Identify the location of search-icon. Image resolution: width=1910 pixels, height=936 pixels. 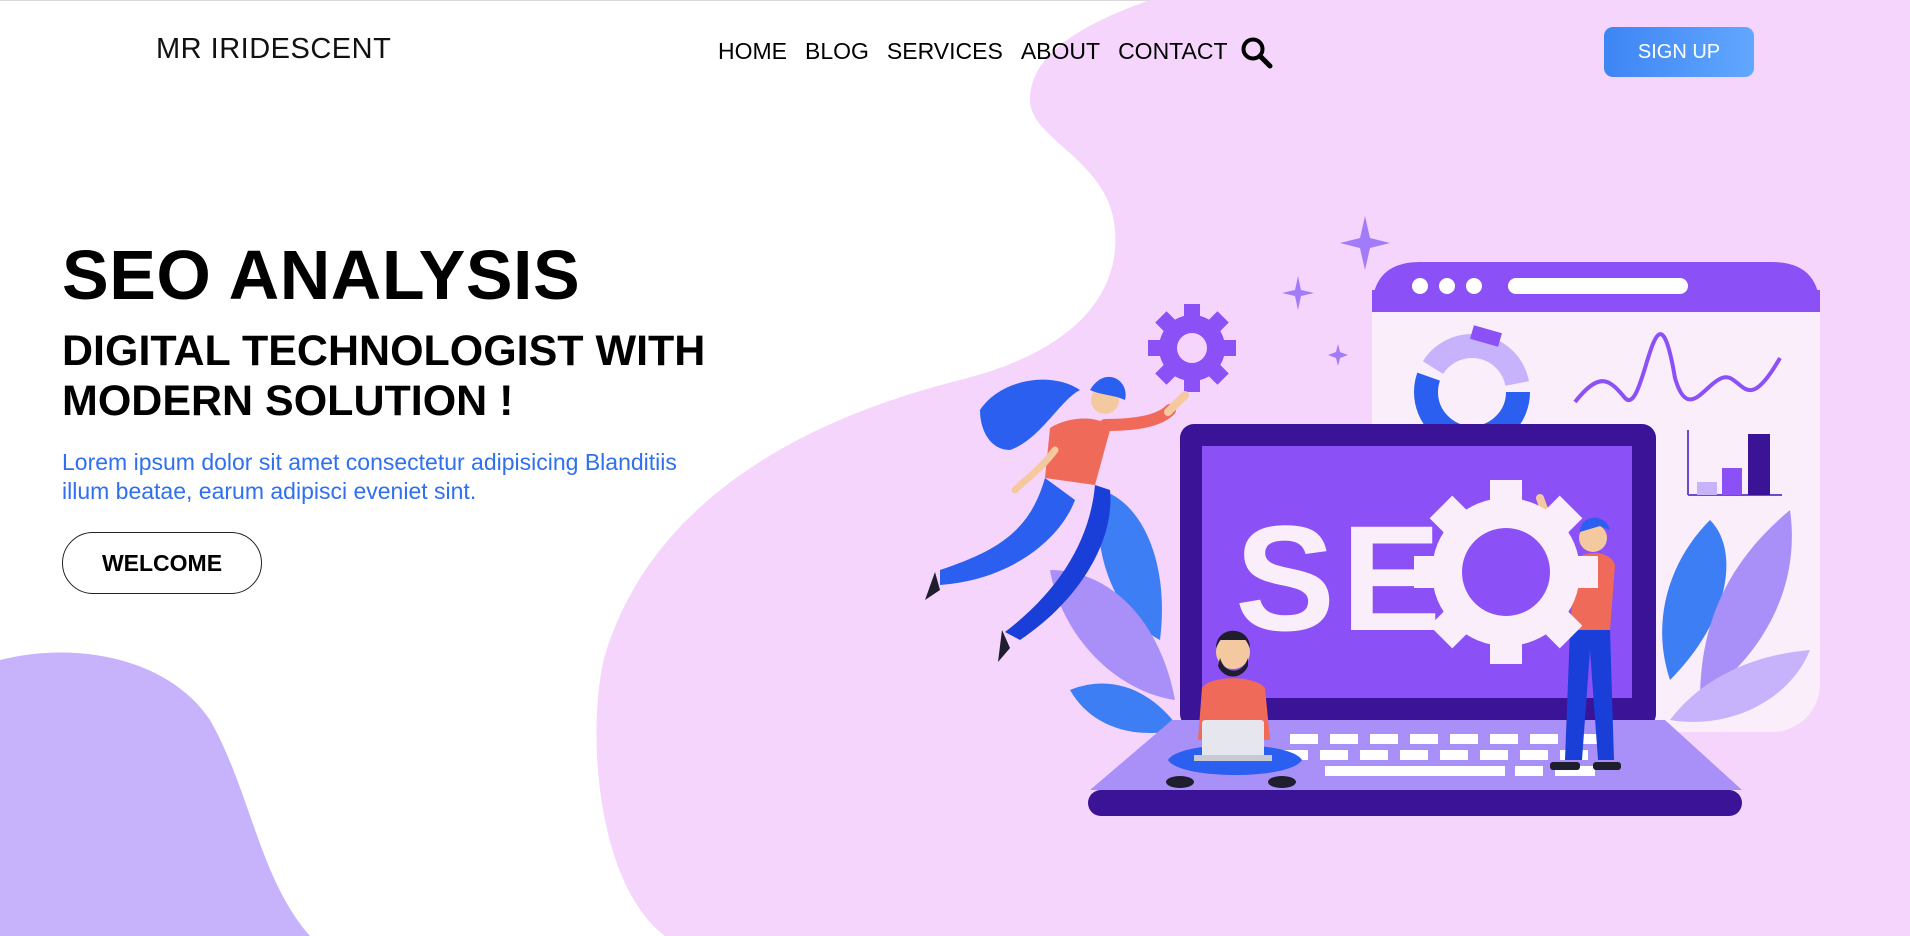
(1257, 53).